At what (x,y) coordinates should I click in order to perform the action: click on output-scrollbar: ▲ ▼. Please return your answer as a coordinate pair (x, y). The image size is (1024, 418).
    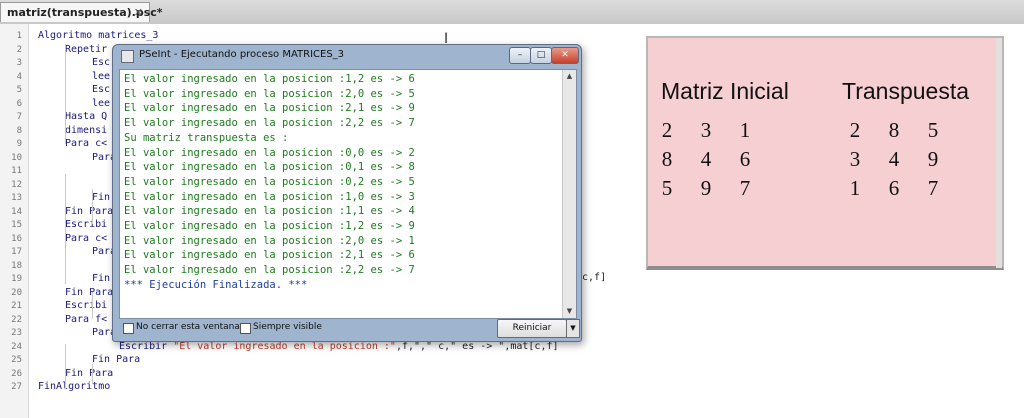
    Looking at the image, I should click on (569, 194).